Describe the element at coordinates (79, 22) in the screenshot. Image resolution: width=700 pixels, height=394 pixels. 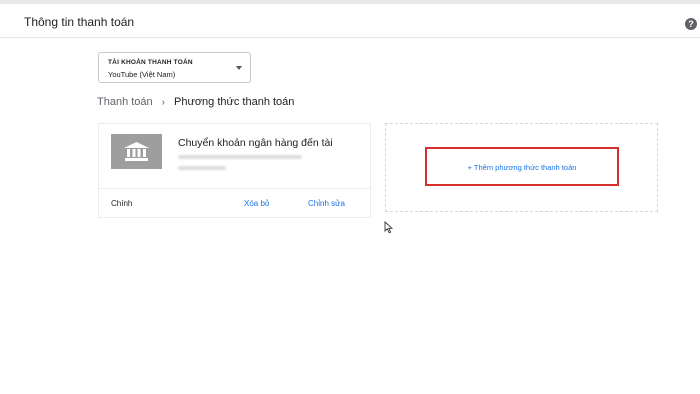
I see `page-title: Thông tin thanh toán` at that location.